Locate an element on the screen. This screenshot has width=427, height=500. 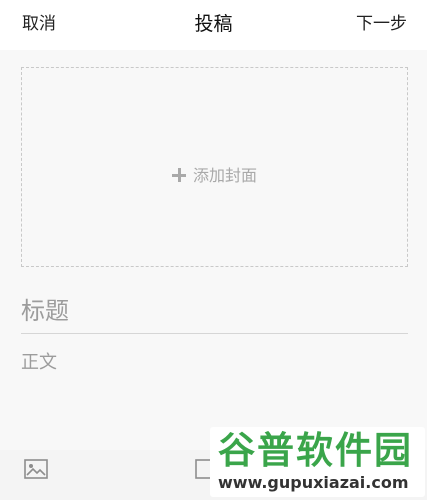
add-cover-label: 添加封面 is located at coordinates (214, 176).